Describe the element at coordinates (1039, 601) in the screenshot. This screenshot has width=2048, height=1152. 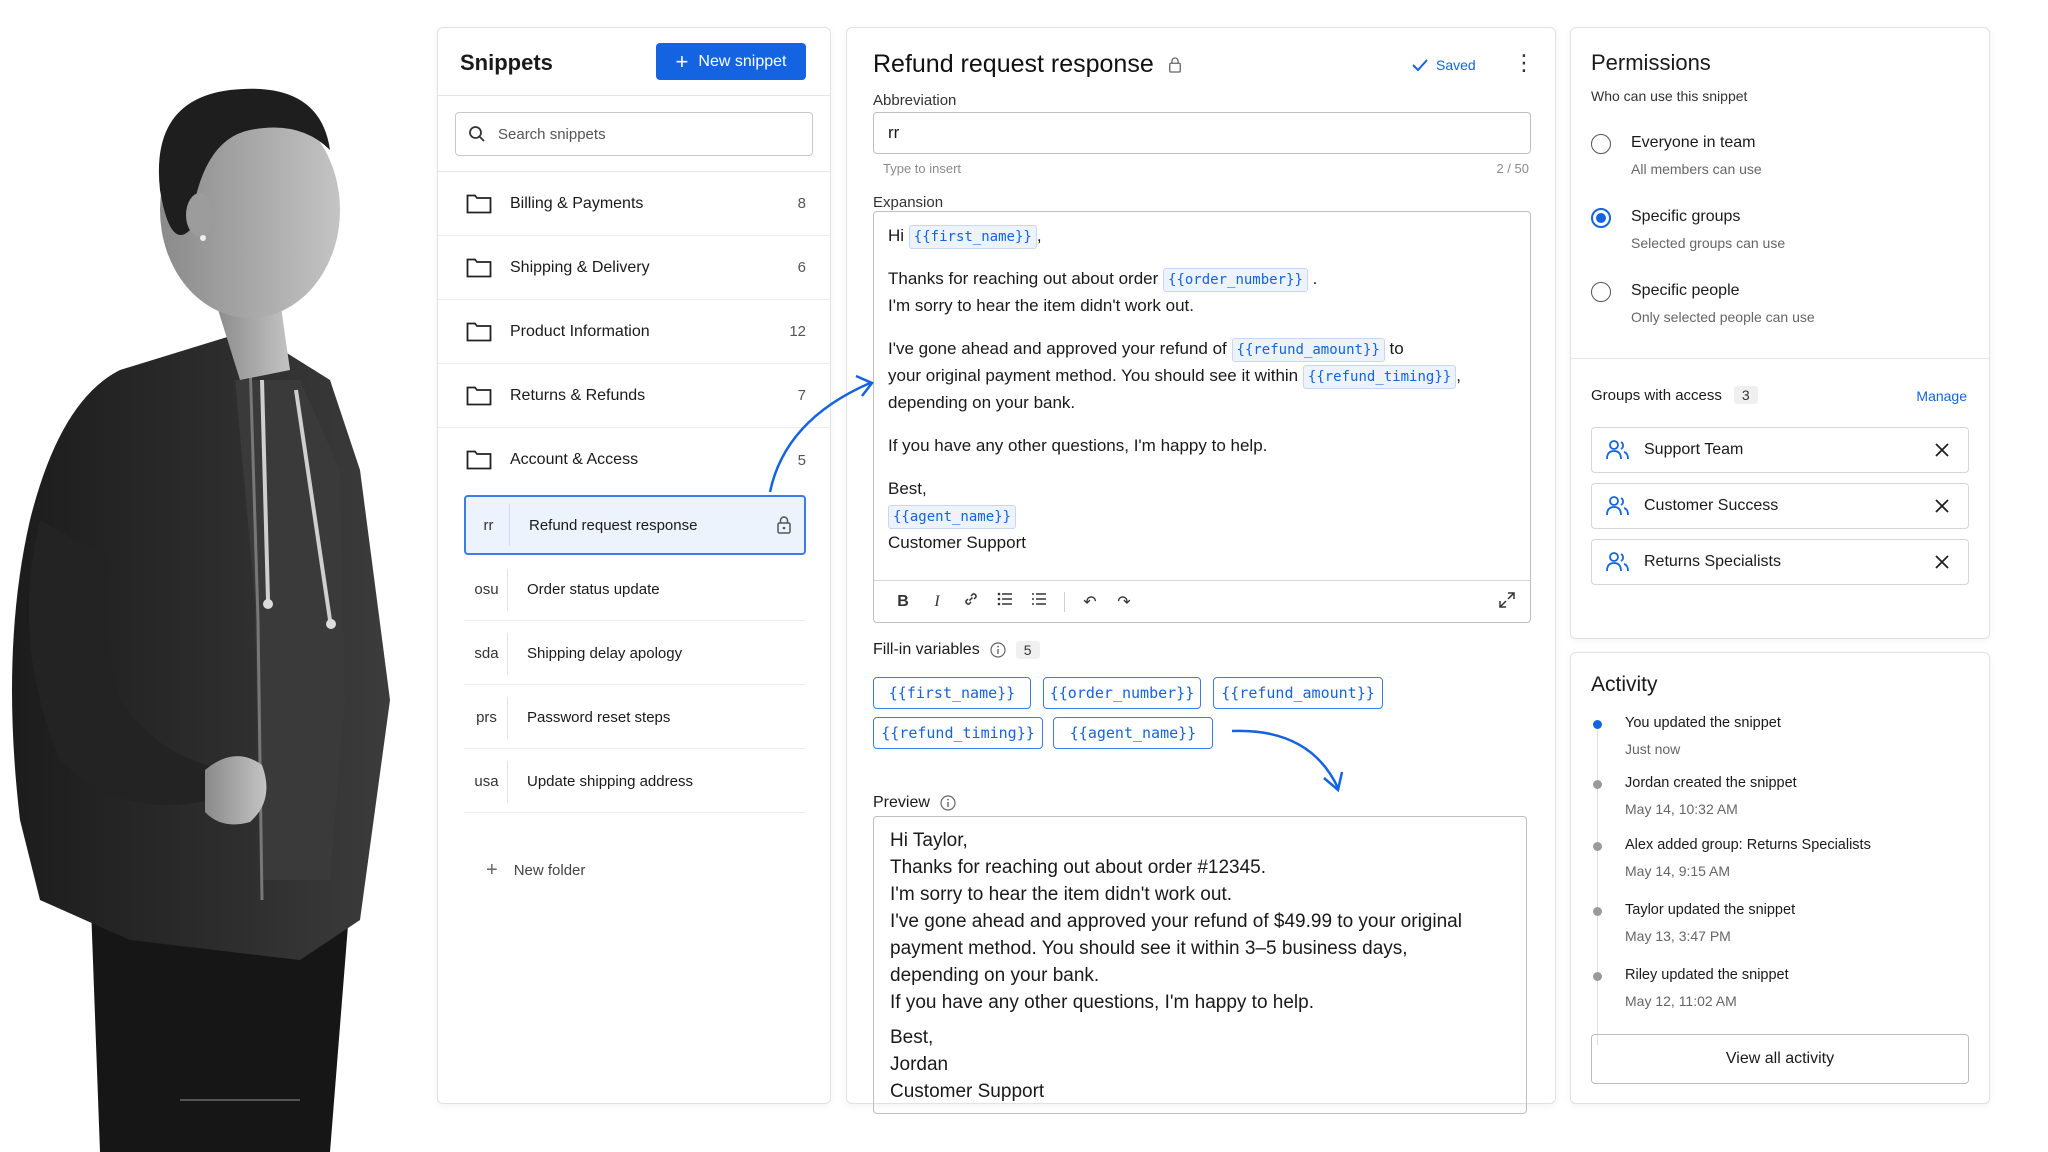
I see `numbered-list-icon` at that location.